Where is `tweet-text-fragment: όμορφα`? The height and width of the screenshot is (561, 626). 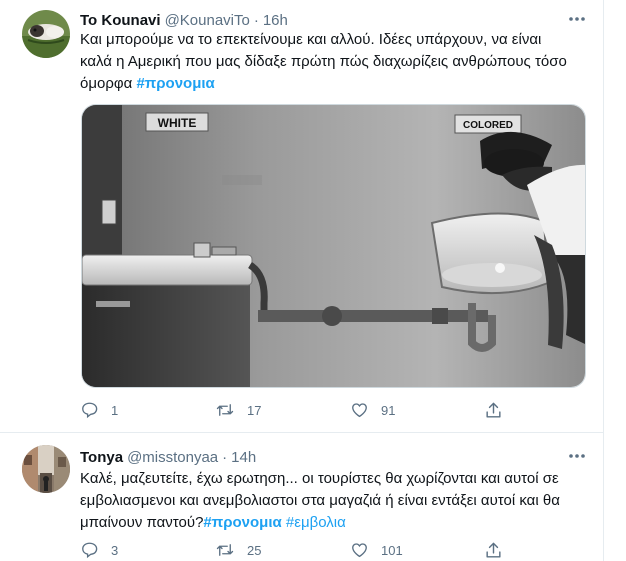
tweet-text-fragment: όμορφα is located at coordinates (108, 83).